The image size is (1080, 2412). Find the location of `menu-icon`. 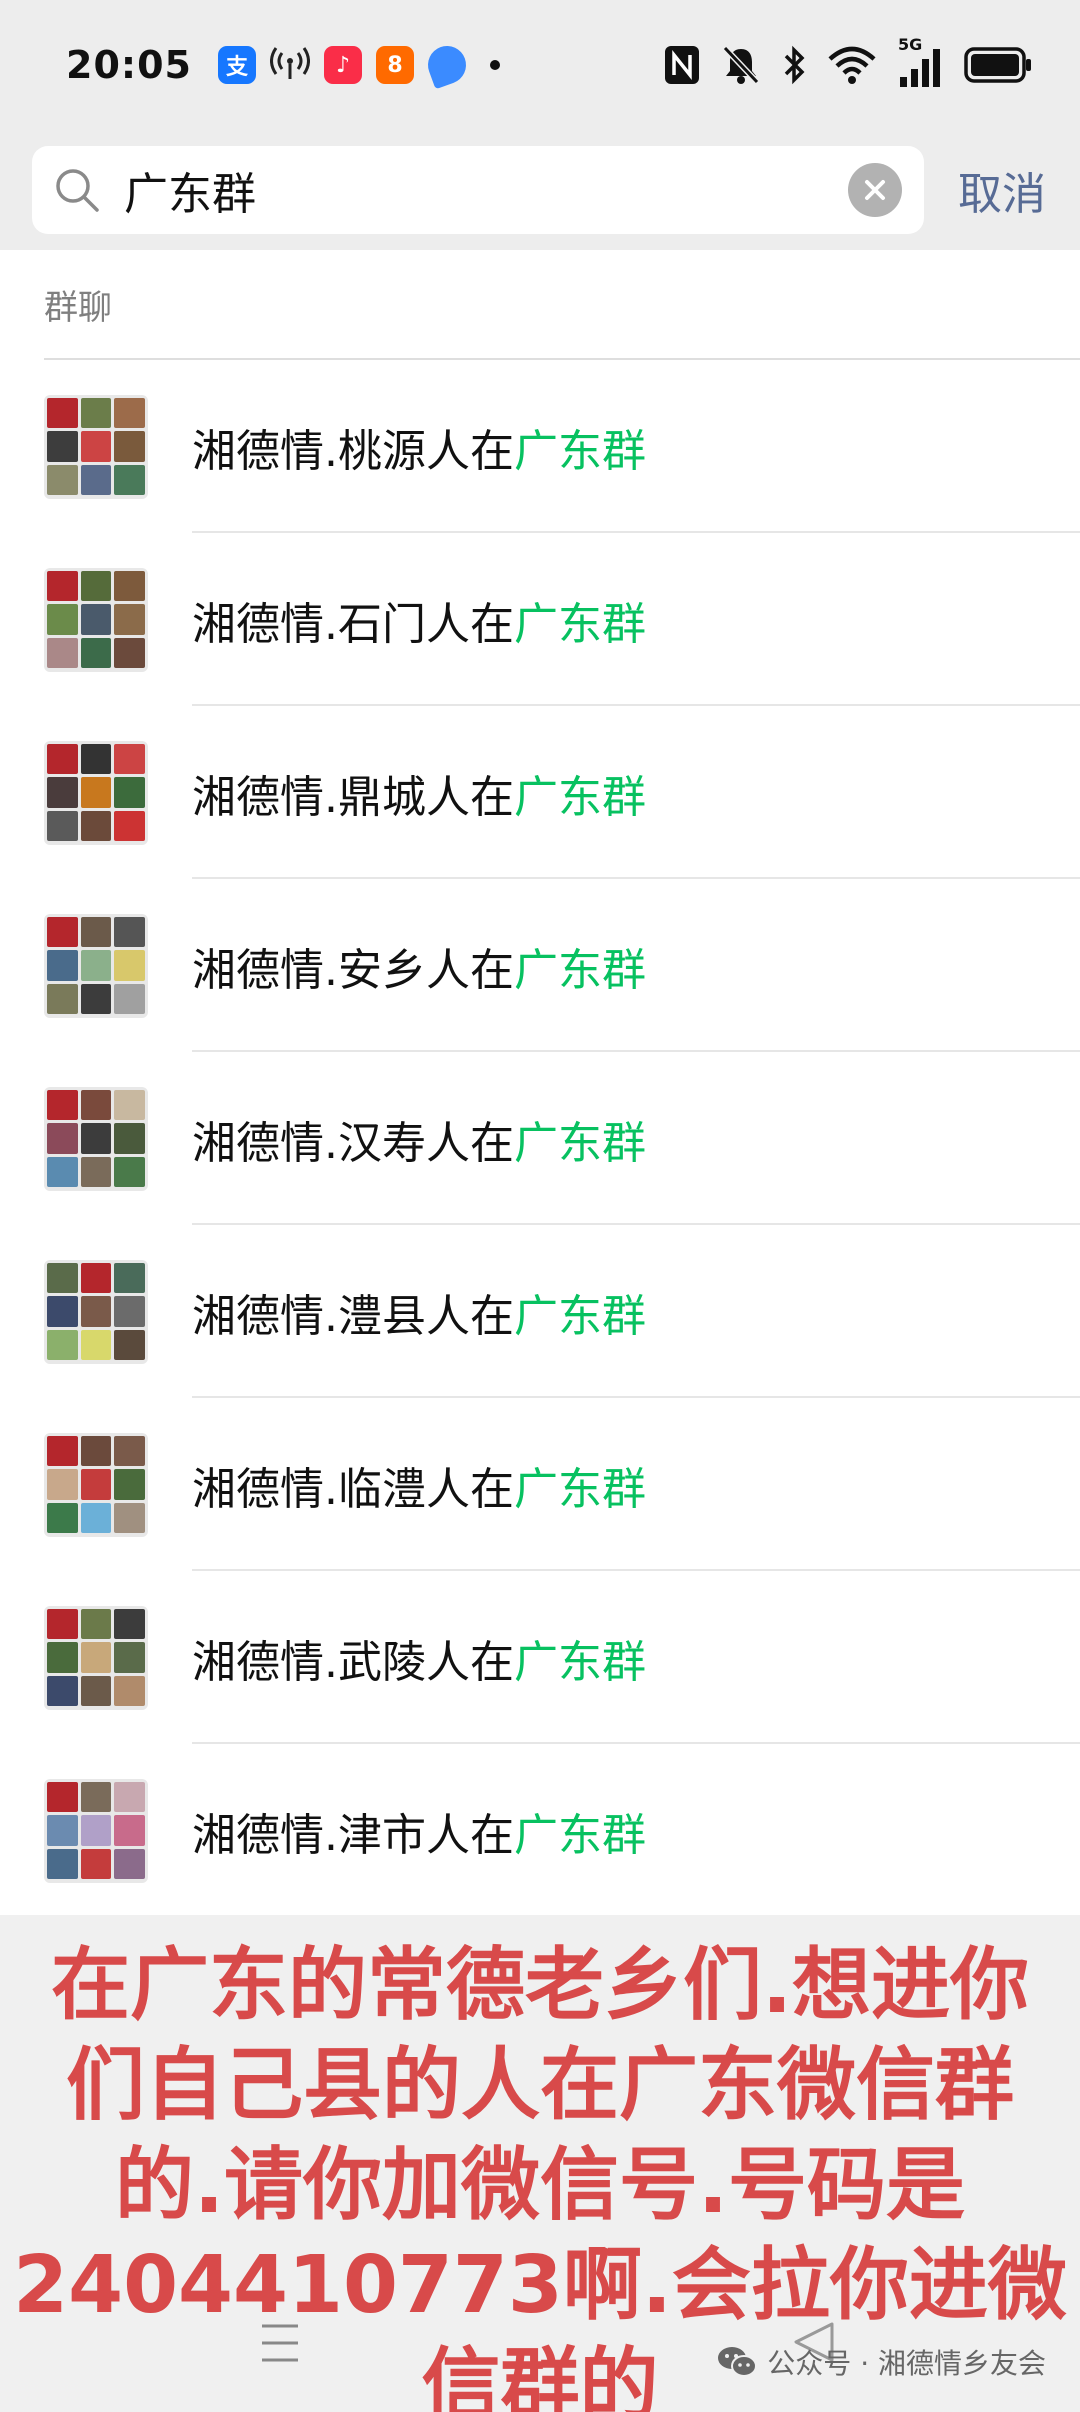

menu-icon is located at coordinates (280, 2343).